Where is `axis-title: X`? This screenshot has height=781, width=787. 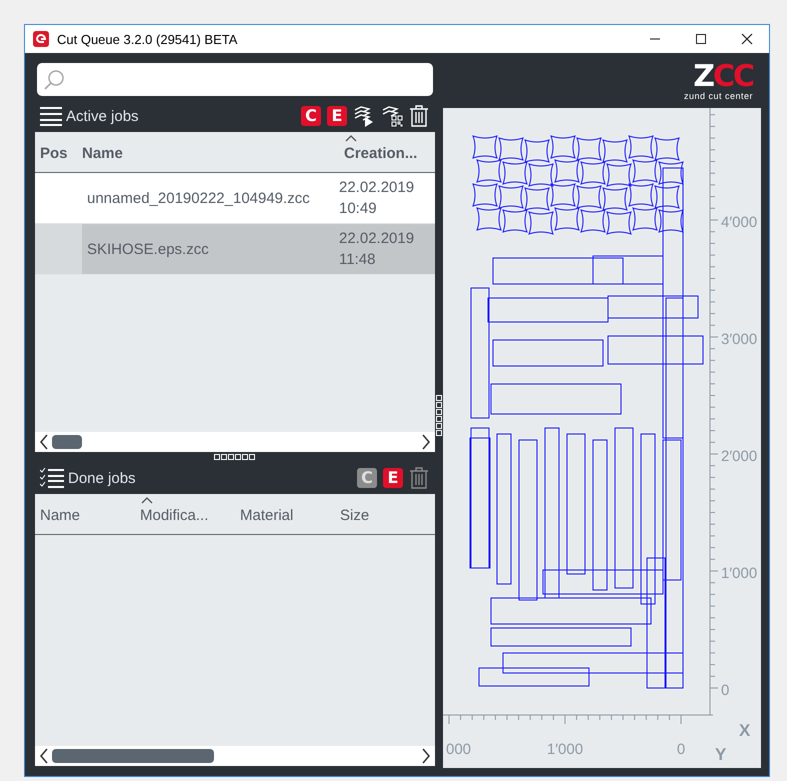 axis-title: X is located at coordinates (744, 730).